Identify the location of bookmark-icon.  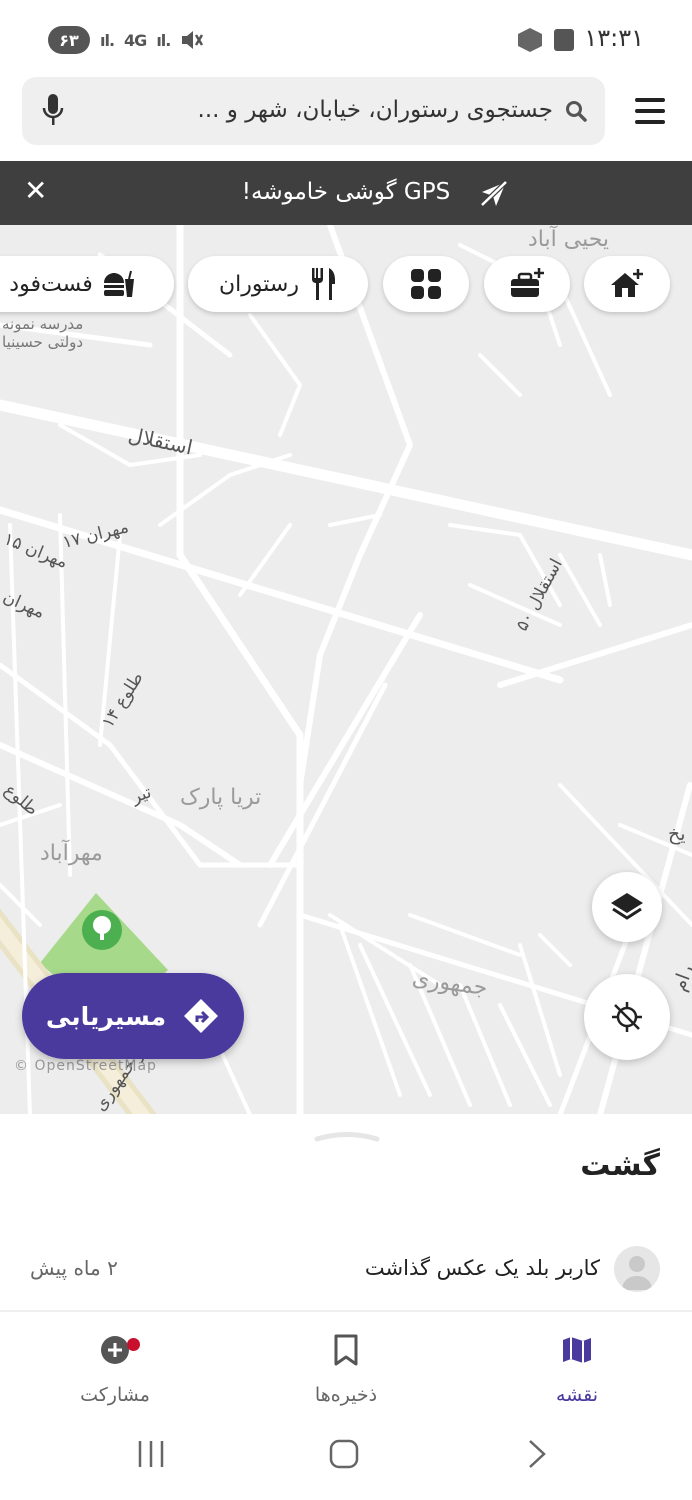
(346, 1350).